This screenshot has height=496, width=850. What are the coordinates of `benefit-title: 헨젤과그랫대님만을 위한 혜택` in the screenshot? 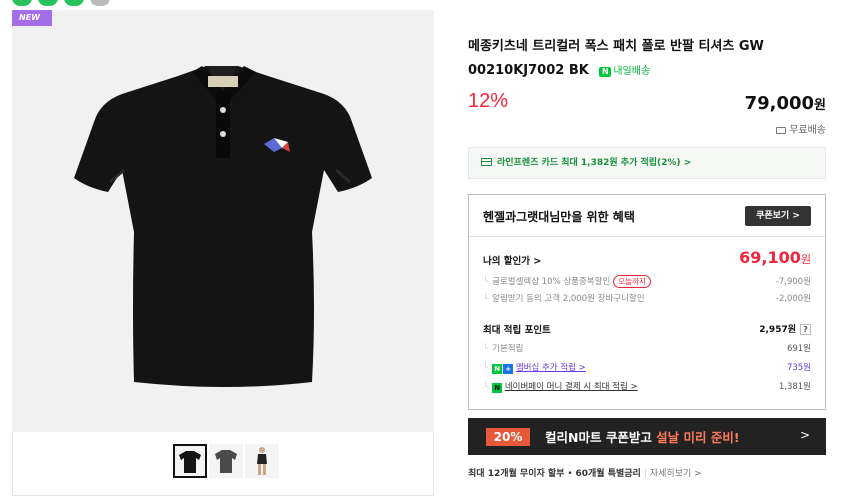 It's located at (559, 217).